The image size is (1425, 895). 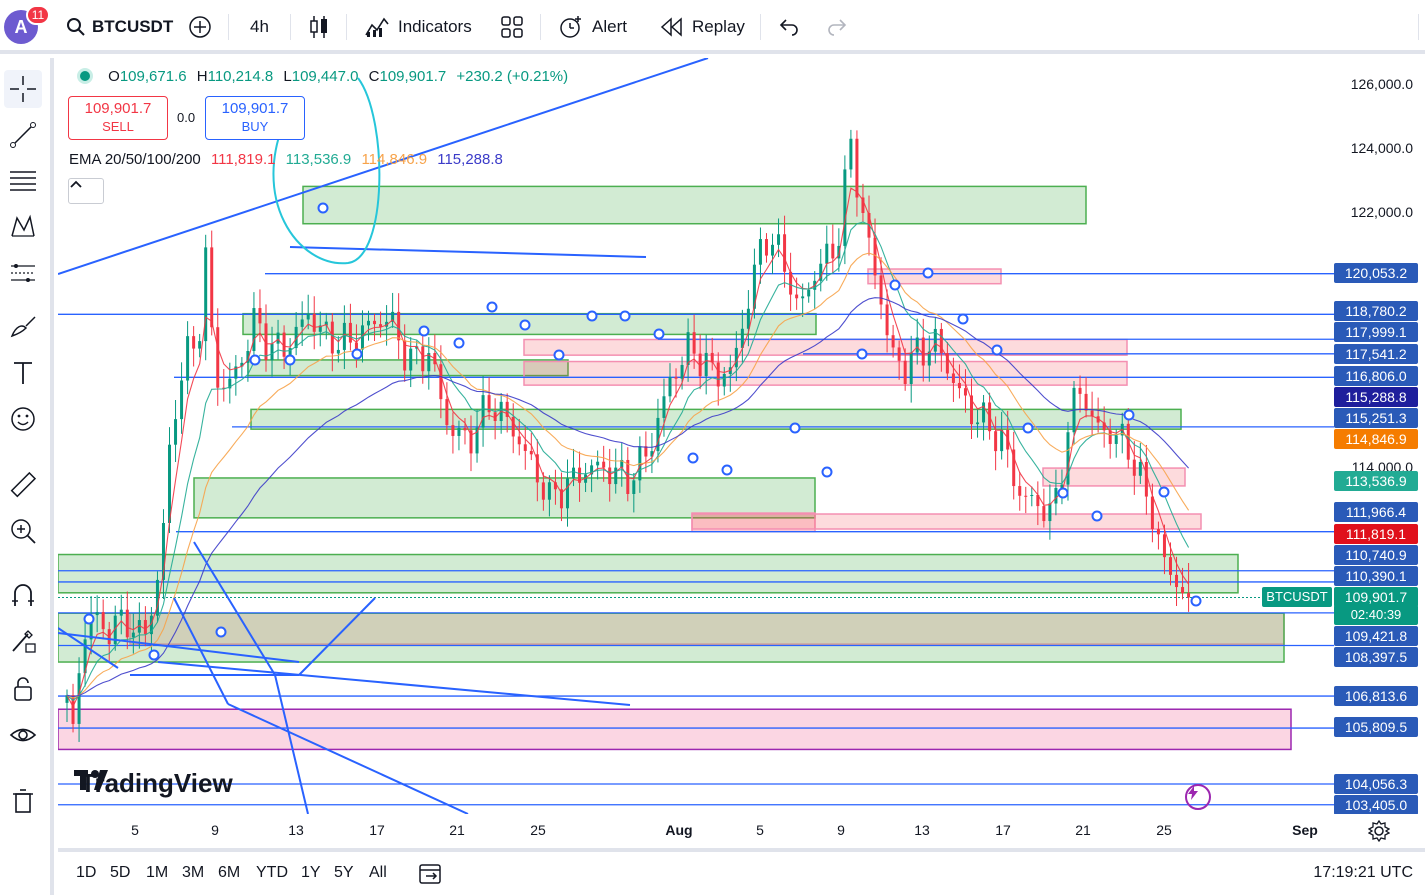 I want to click on time-scale: 5 9 13 17 21 25 Aug 5 9 13 17 21 25 Sep, so click(x=741, y=831).